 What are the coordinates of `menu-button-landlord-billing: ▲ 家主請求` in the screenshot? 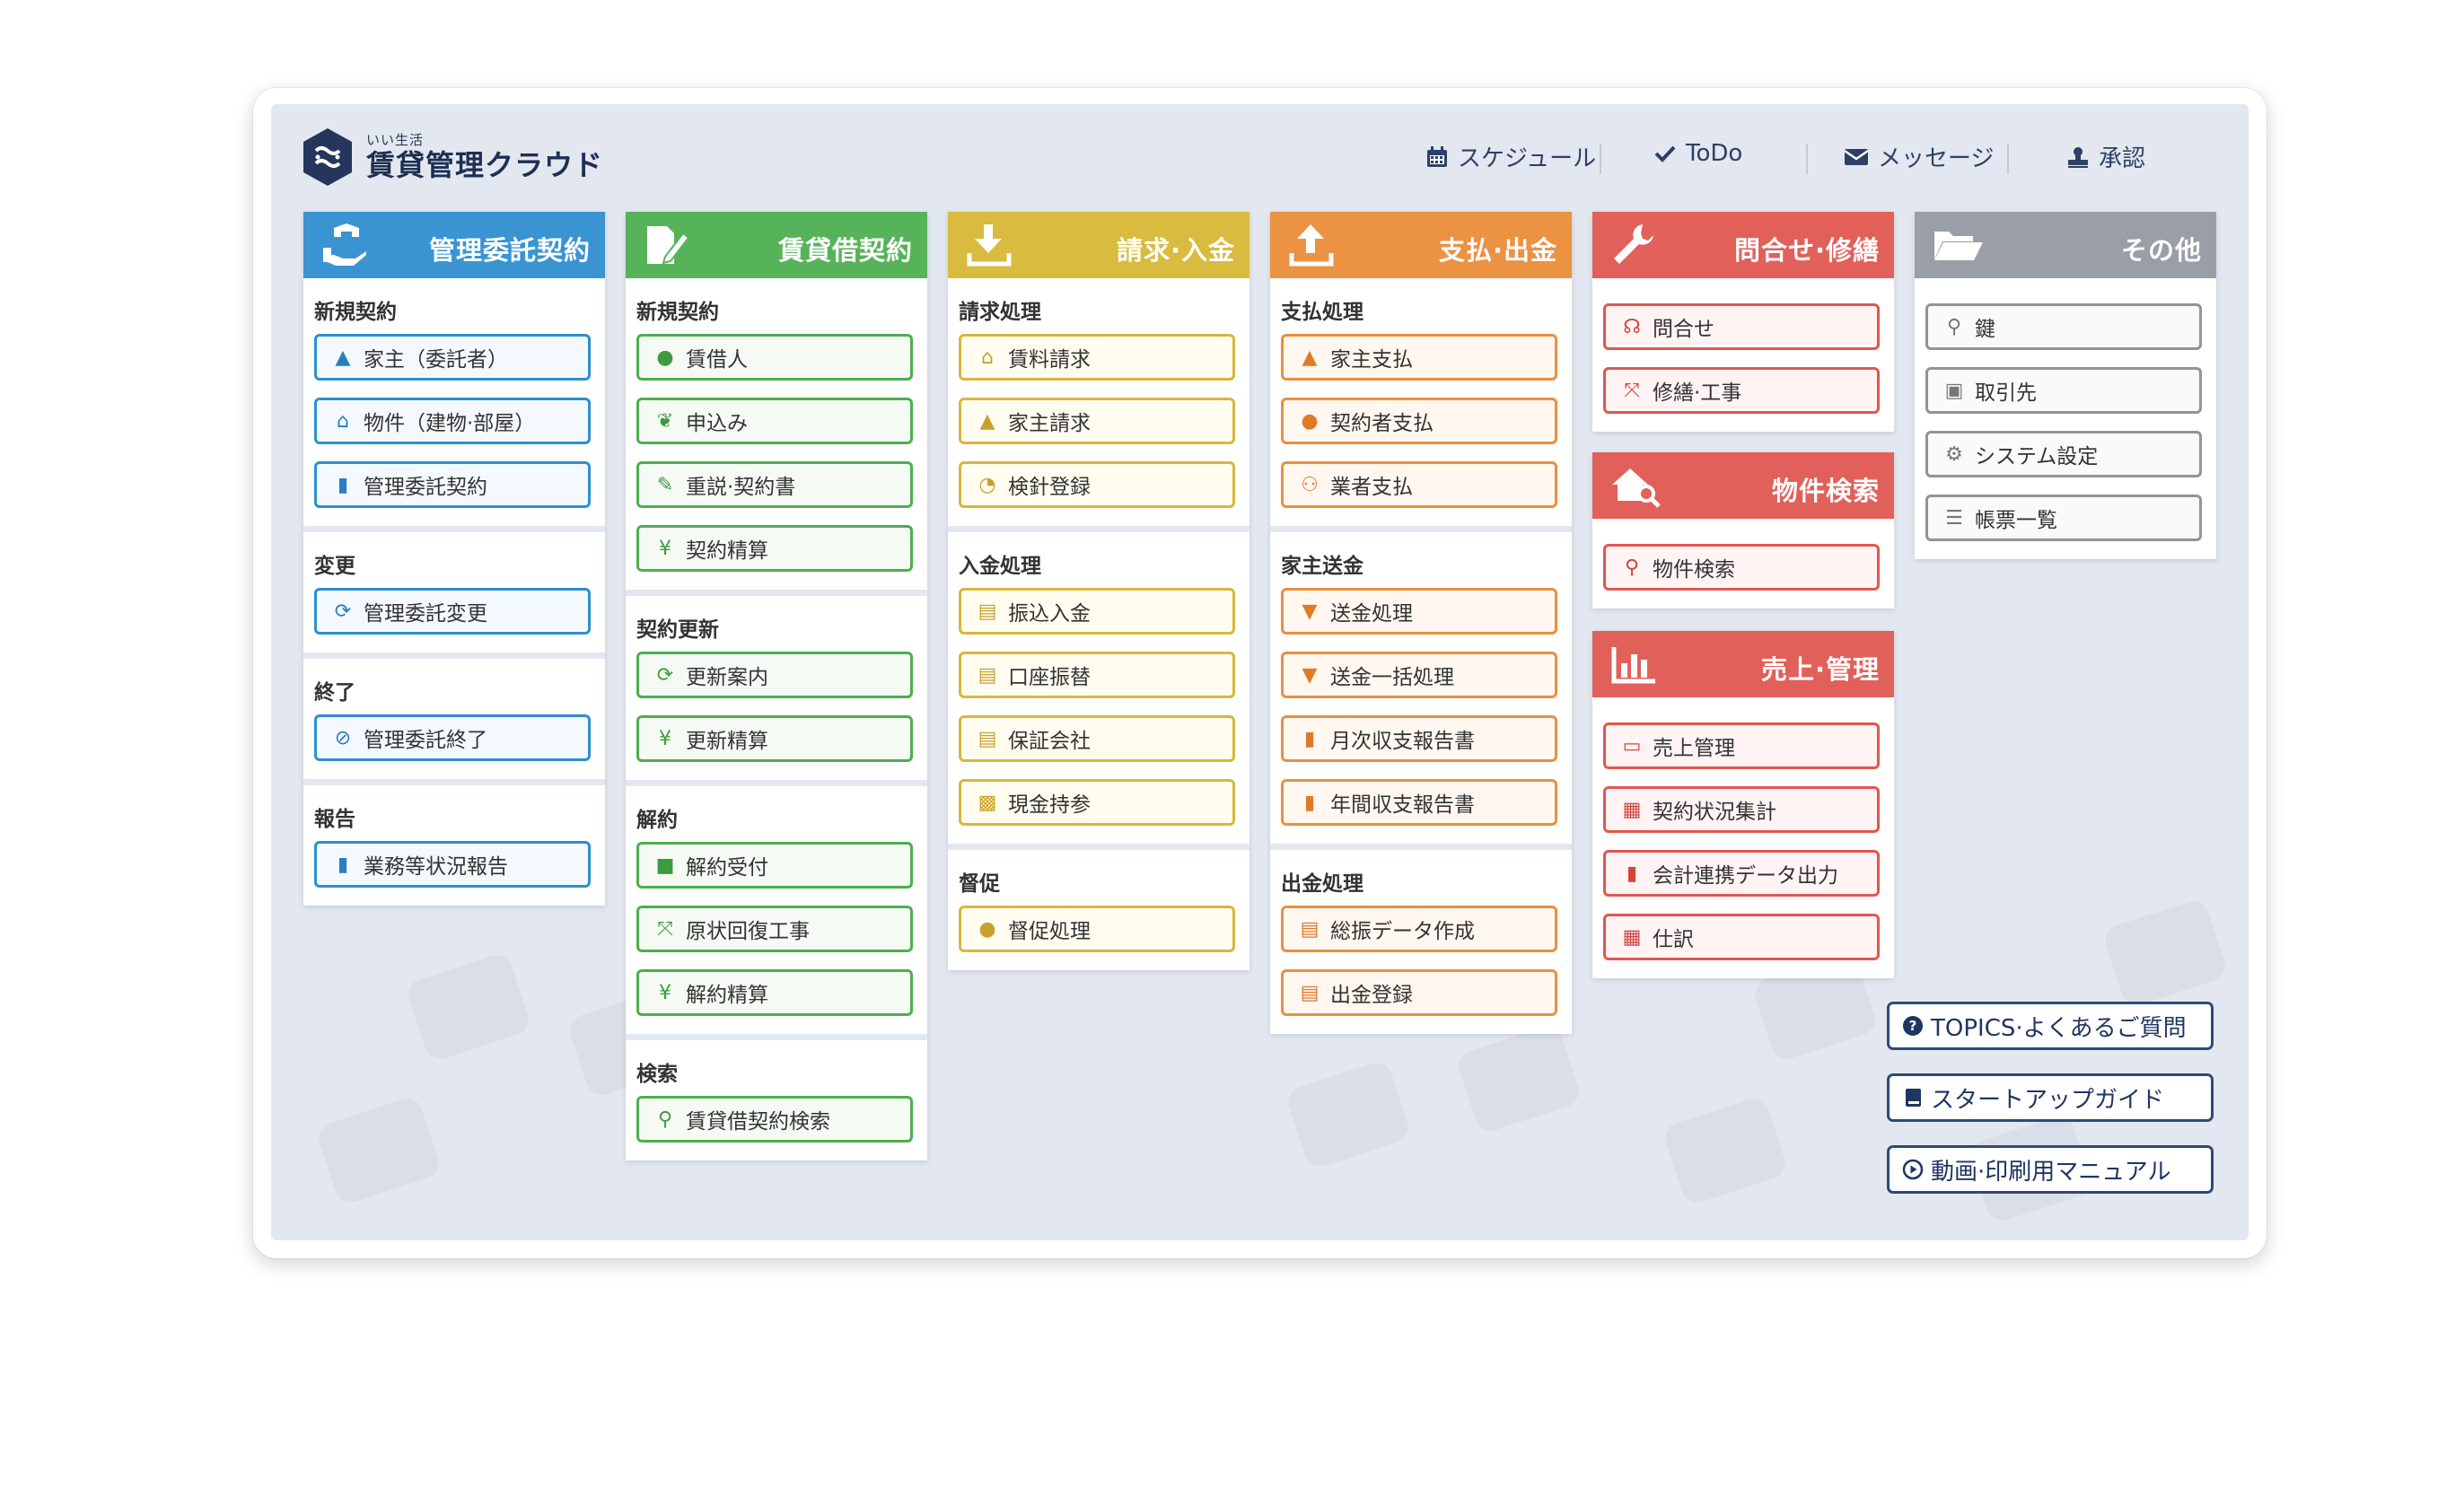 It's located at (1097, 421).